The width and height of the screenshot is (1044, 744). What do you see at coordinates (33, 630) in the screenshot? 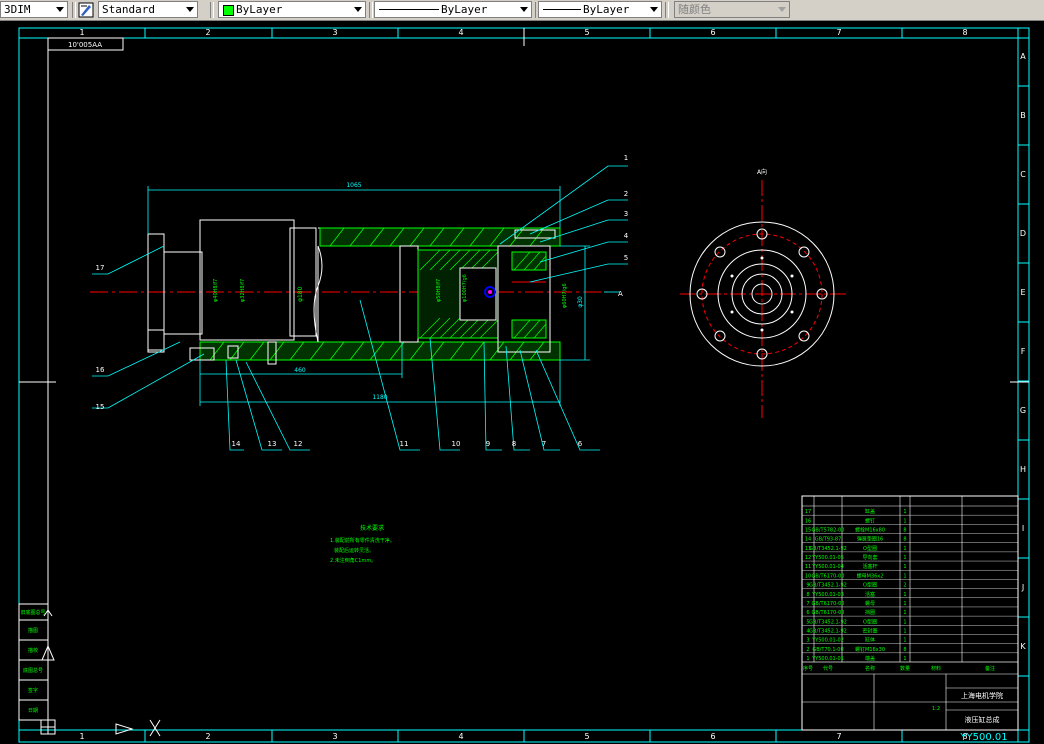
I see `stamp-cell: 描图` at bounding box center [33, 630].